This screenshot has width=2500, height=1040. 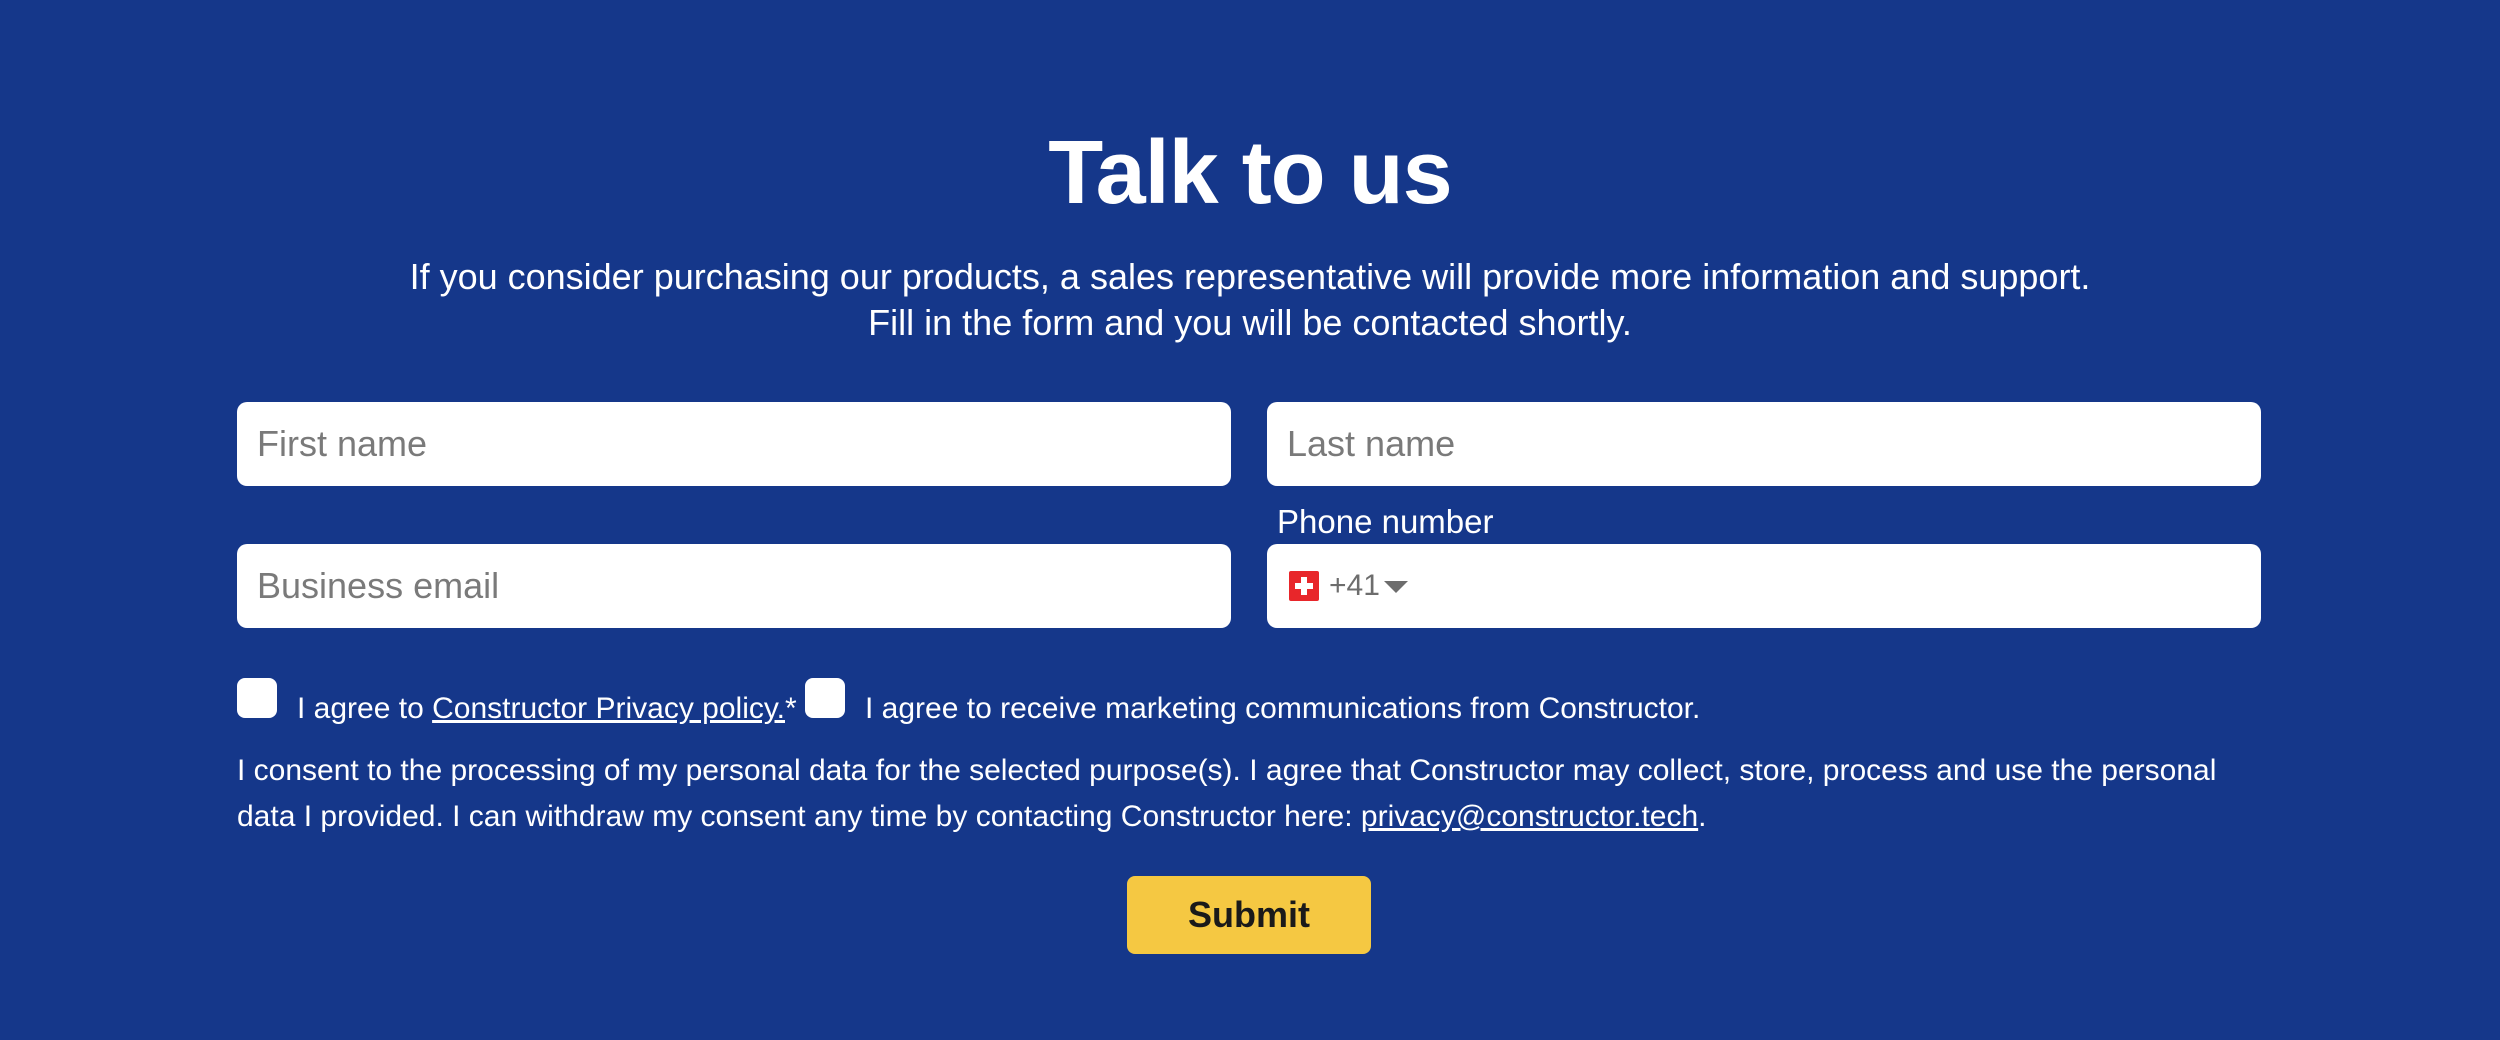 I want to click on business-email-field, so click(x=734, y=586).